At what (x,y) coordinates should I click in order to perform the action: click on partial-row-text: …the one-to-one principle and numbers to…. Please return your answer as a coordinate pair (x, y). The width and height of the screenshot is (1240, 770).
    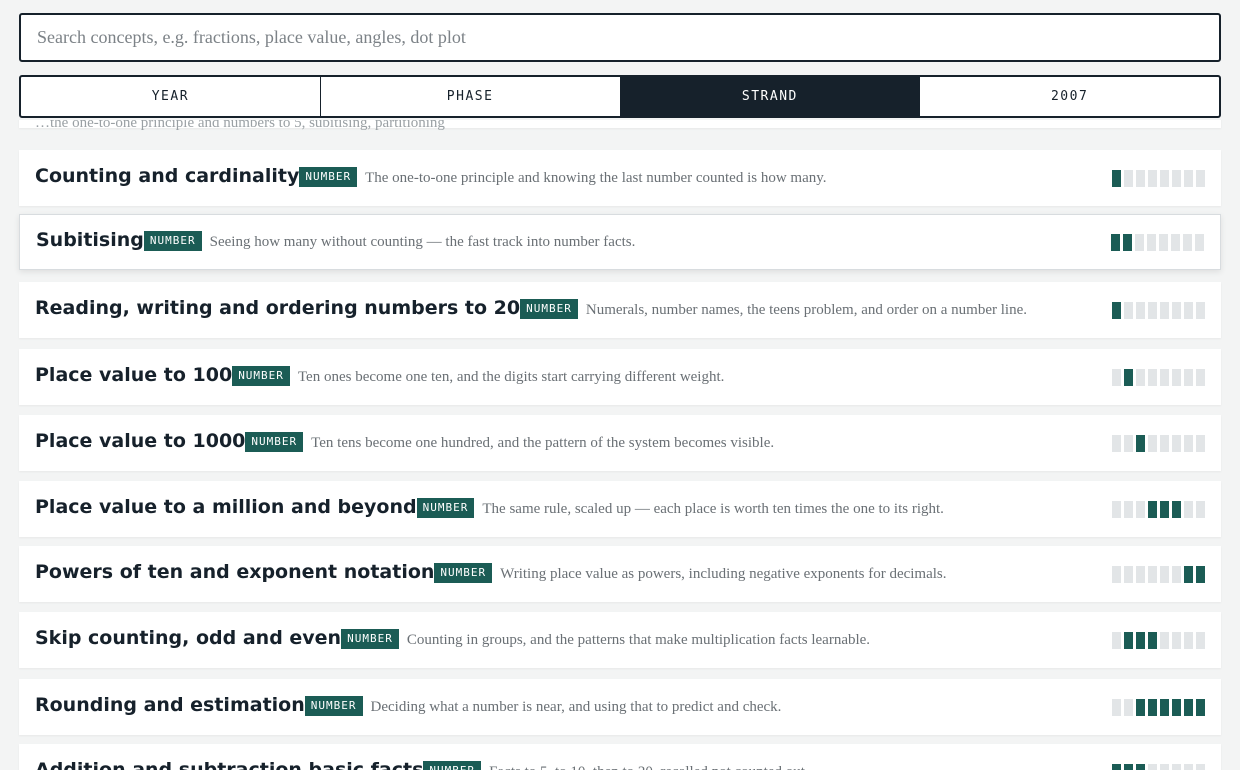
    Looking at the image, I should click on (240, 125).